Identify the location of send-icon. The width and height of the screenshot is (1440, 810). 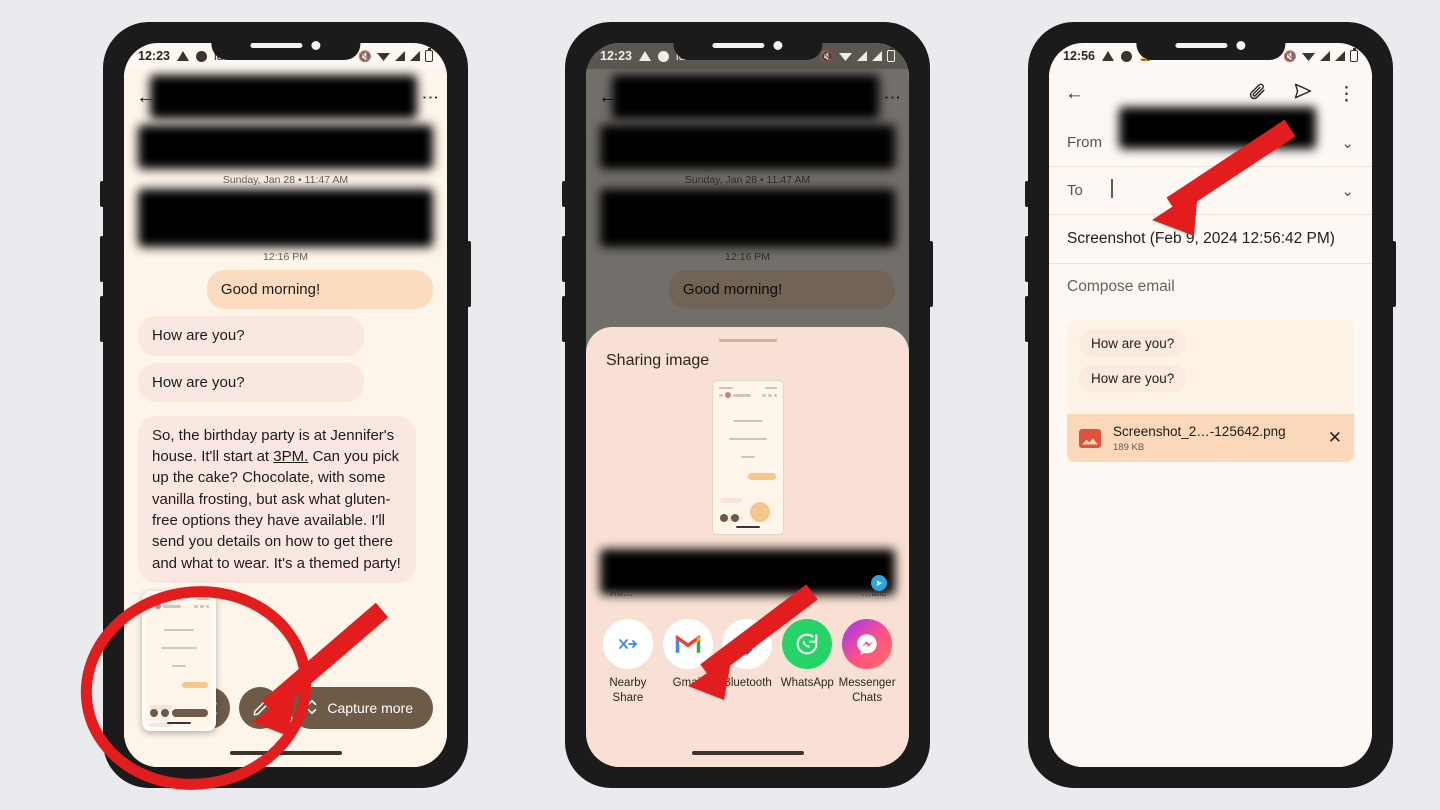
(1303, 94).